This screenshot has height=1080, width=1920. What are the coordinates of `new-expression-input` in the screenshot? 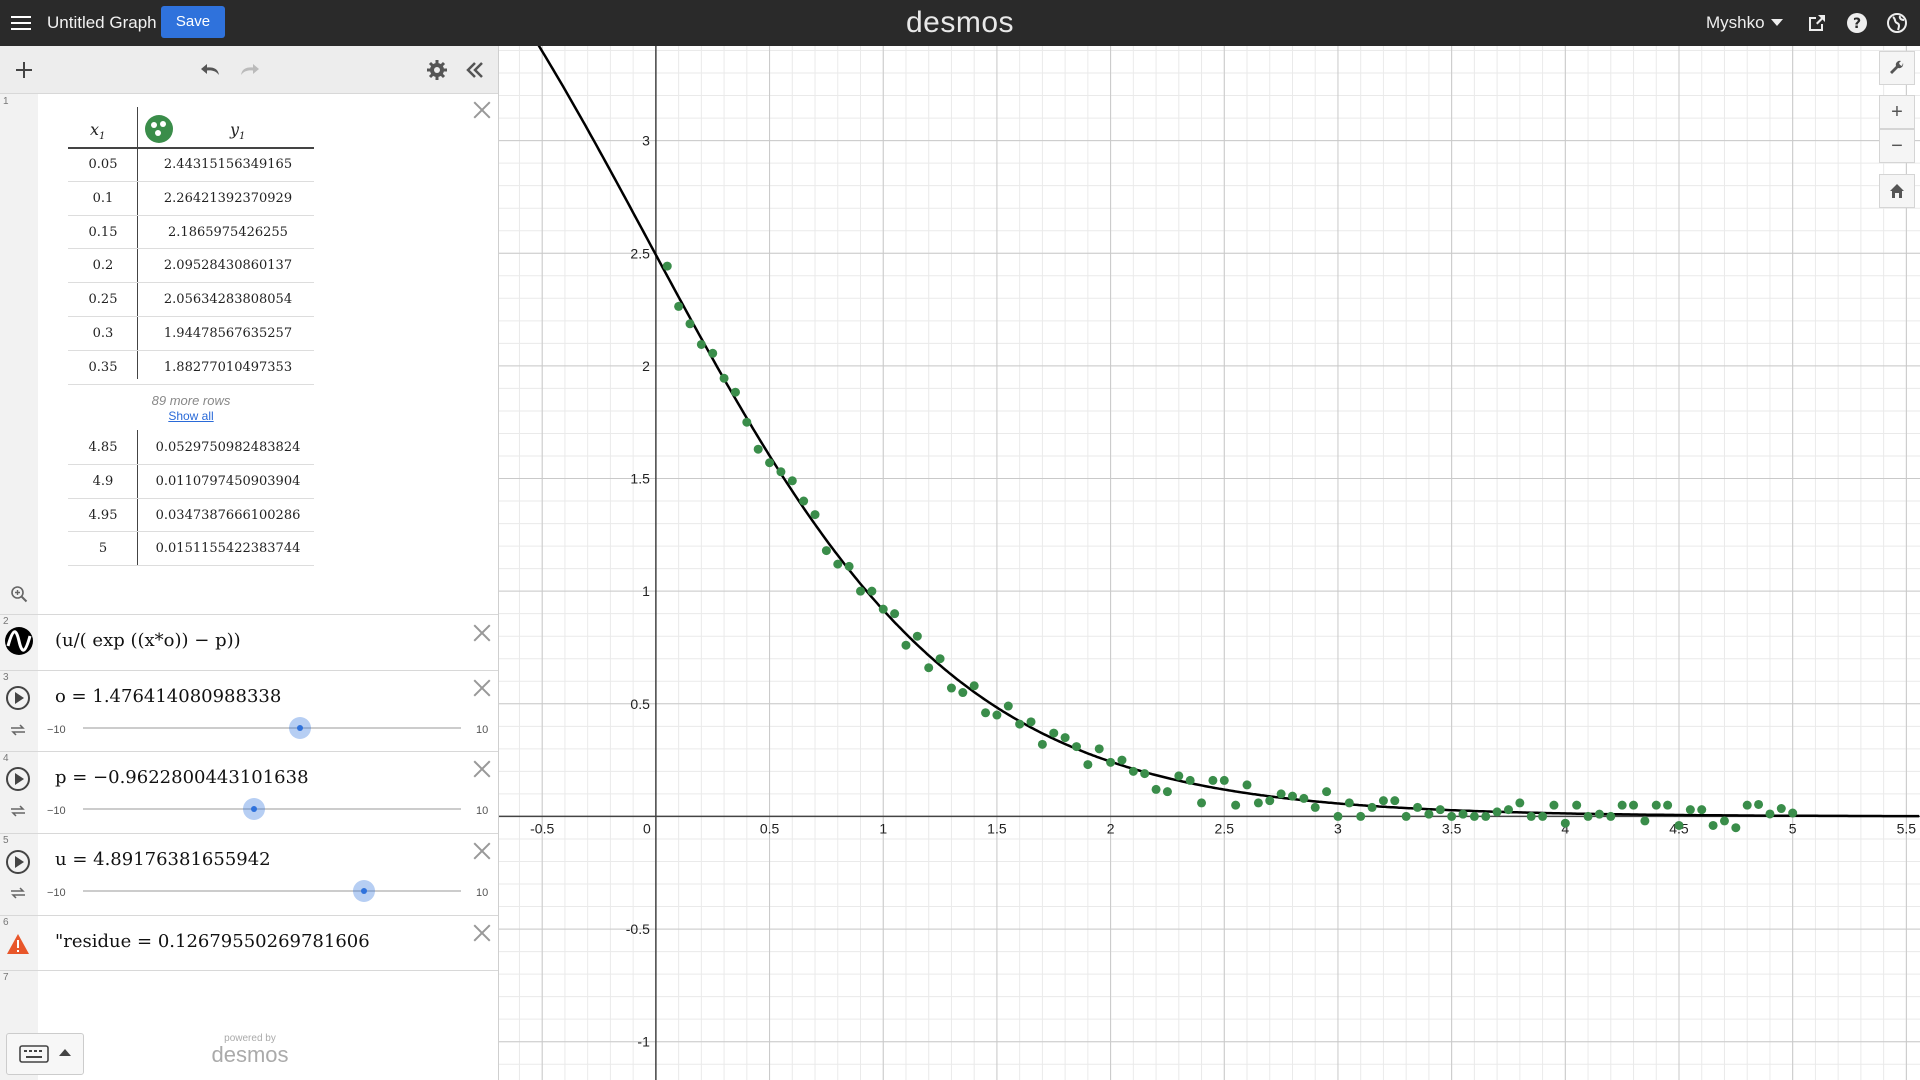 It's located at (268, 996).